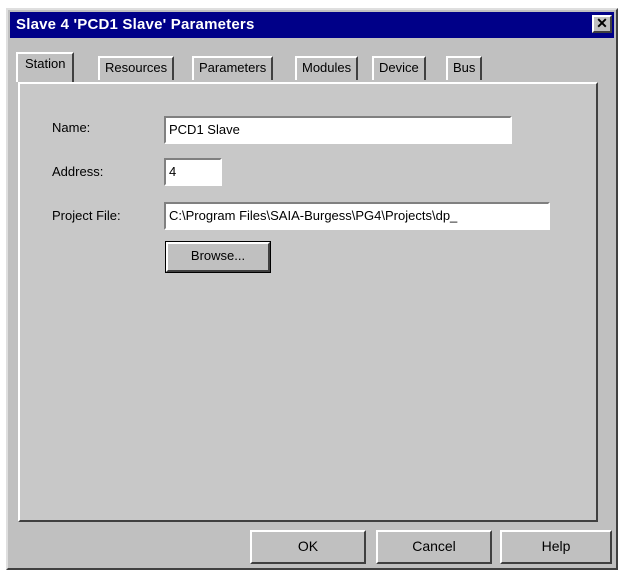 The image size is (622, 574). What do you see at coordinates (193, 172) in the screenshot?
I see `address-field: 4` at bounding box center [193, 172].